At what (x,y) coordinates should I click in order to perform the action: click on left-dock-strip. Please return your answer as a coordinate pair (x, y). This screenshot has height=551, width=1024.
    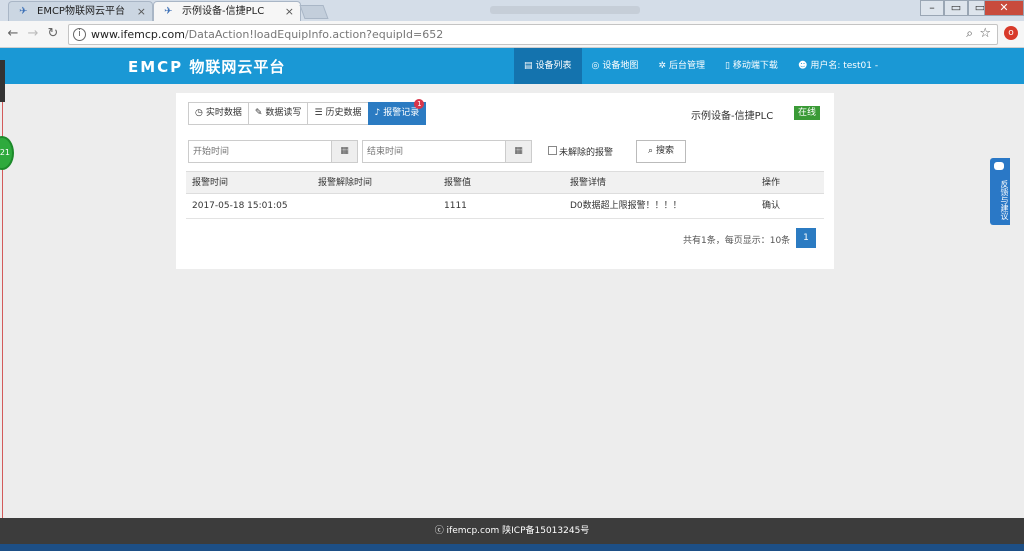
    Looking at the image, I should click on (2, 81).